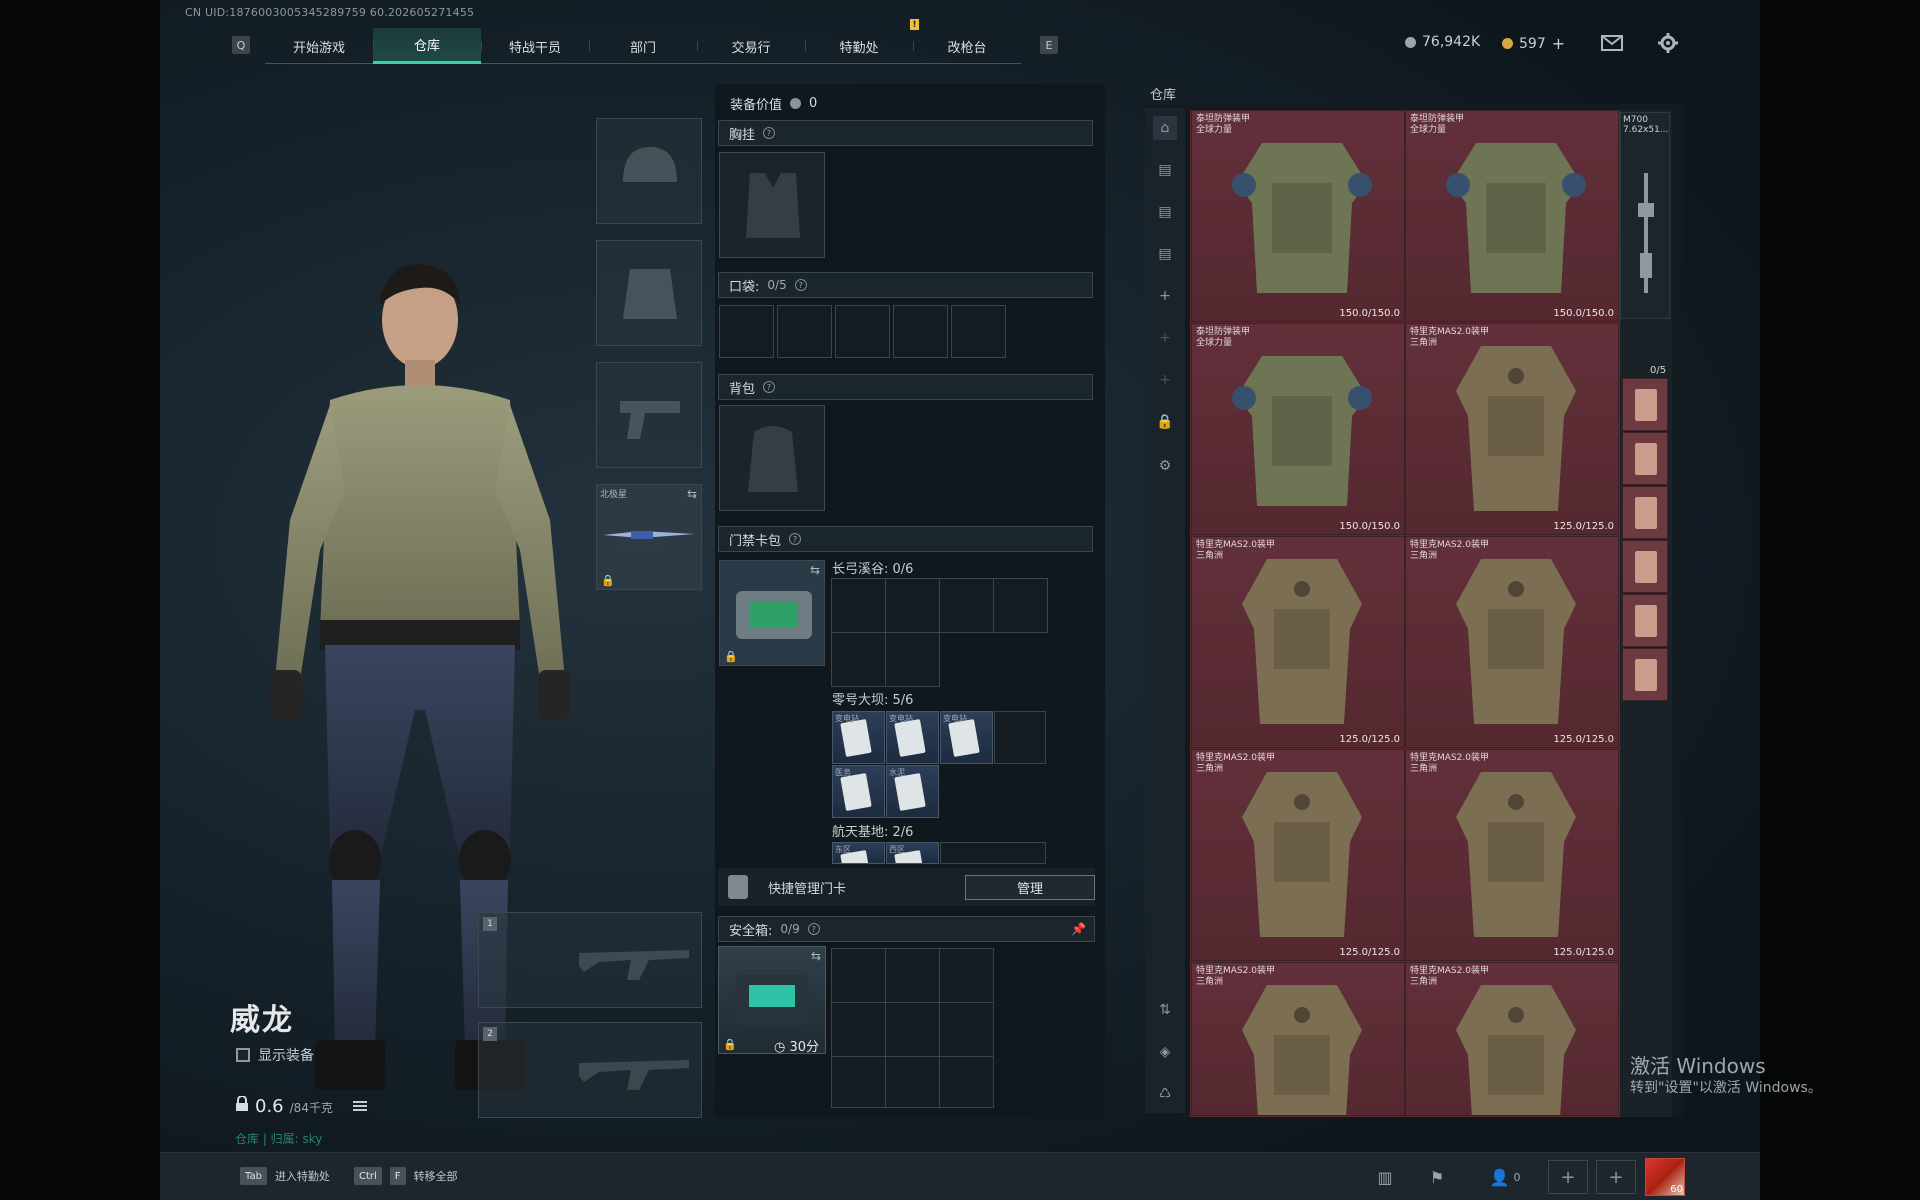  I want to click on access-card: 西区, so click(912, 853).